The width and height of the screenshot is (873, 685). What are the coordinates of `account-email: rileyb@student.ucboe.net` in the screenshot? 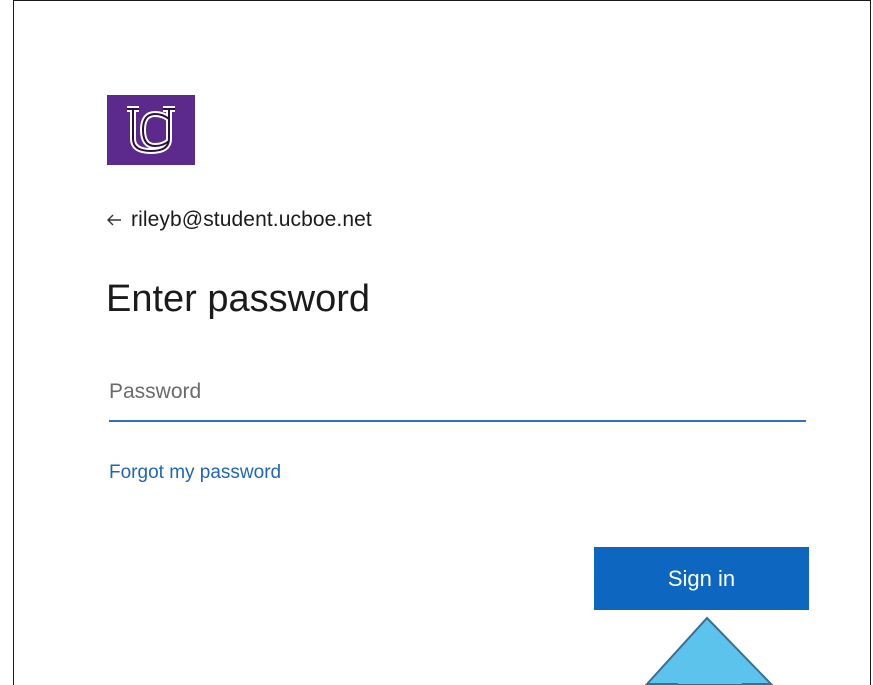 It's located at (251, 219).